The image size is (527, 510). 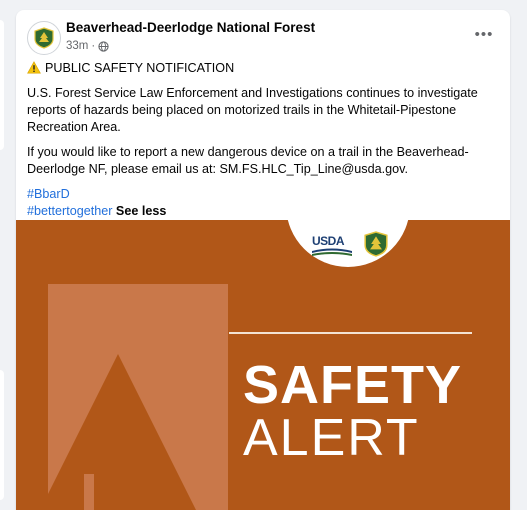 I want to click on ellipsis-icon: •••, so click(x=484, y=34).